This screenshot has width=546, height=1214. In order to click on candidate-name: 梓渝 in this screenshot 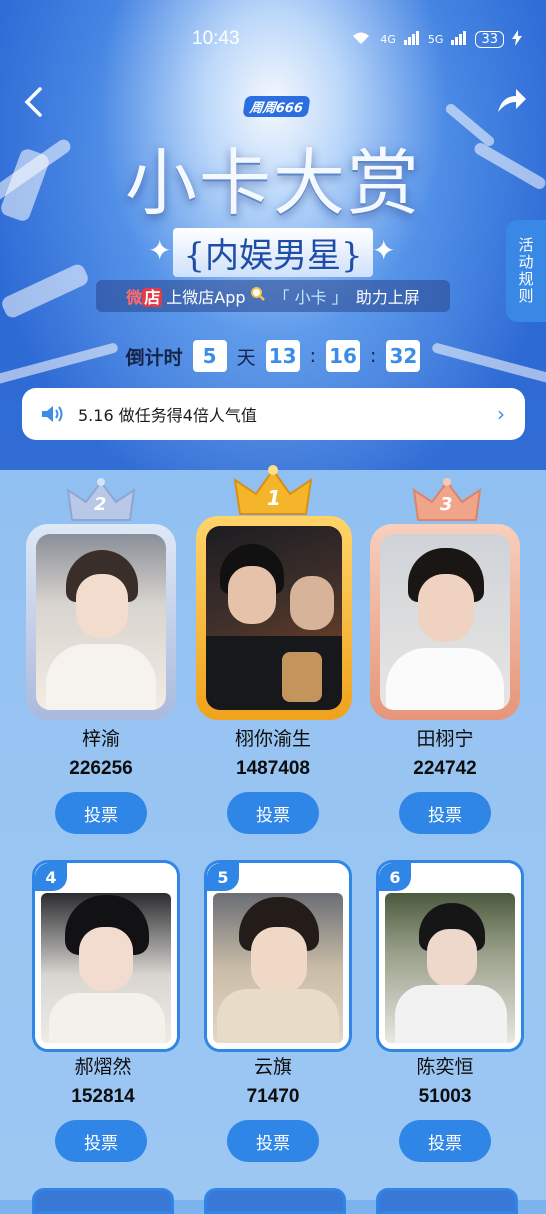, I will do `click(100, 739)`.